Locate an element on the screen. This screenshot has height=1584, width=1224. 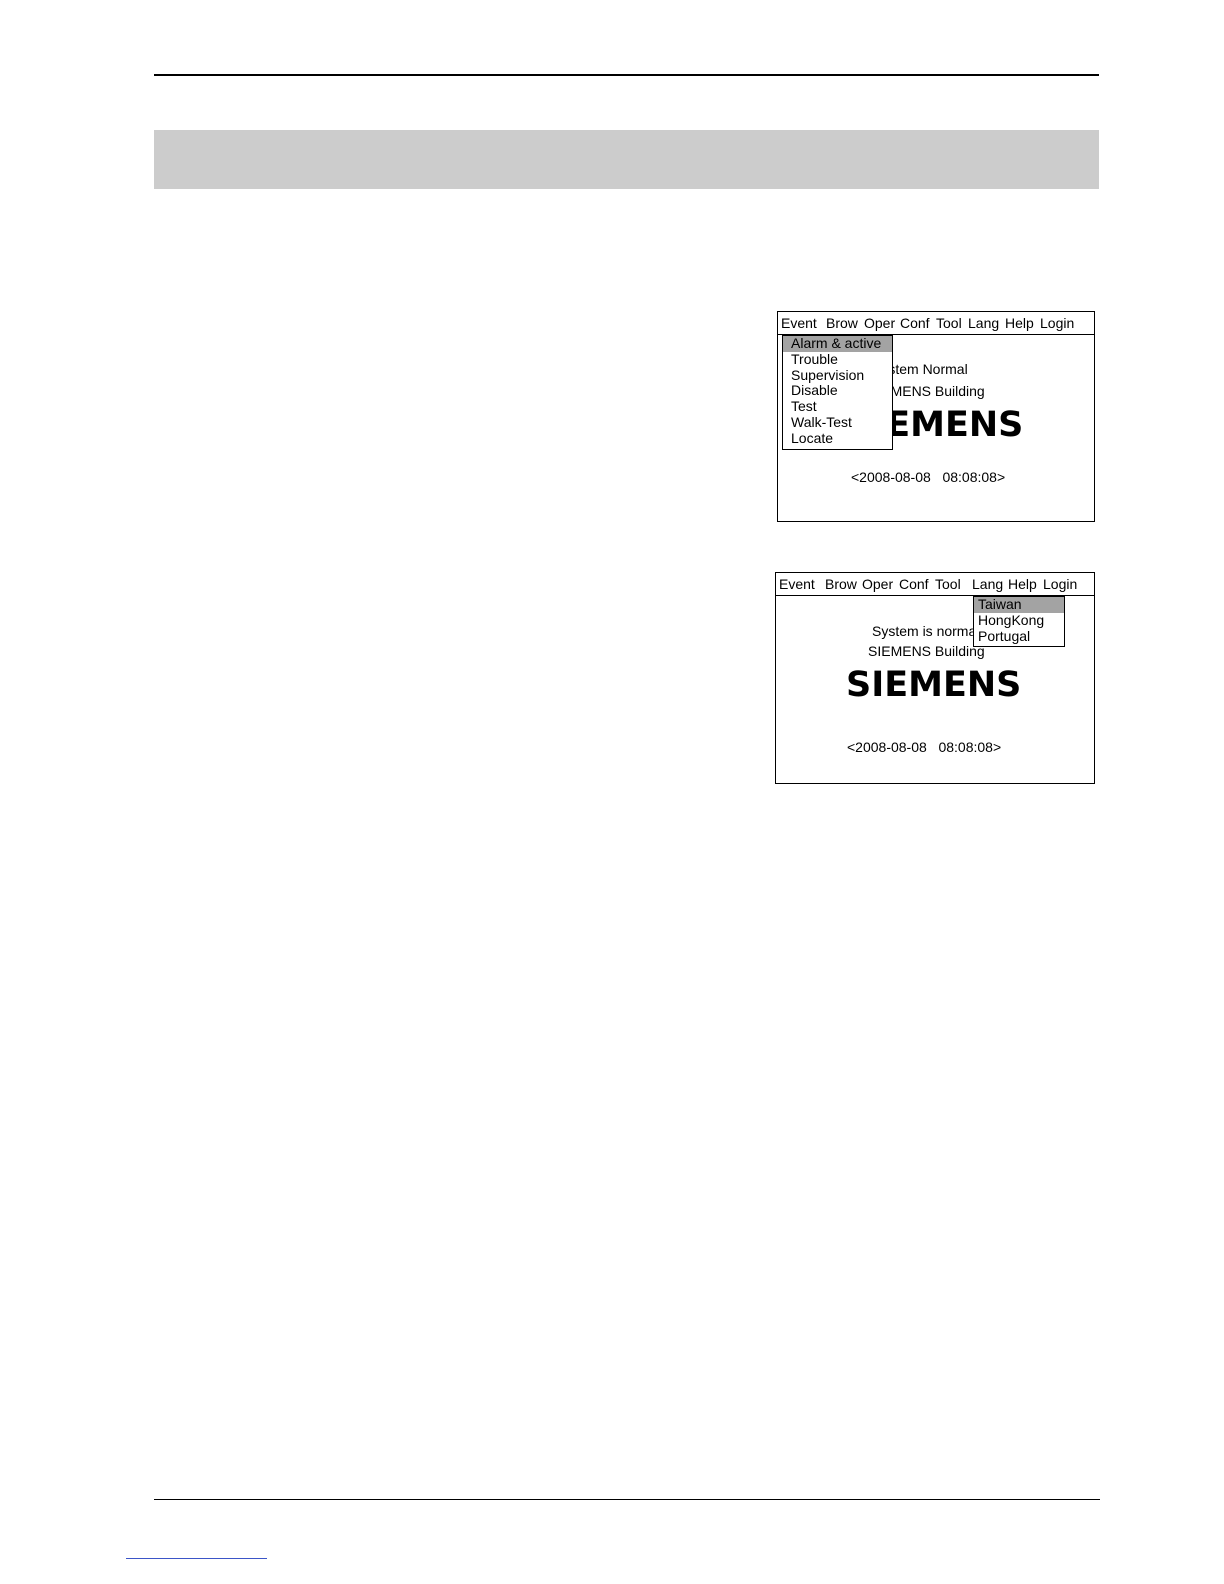
footer-rule is located at coordinates (627, 1499).